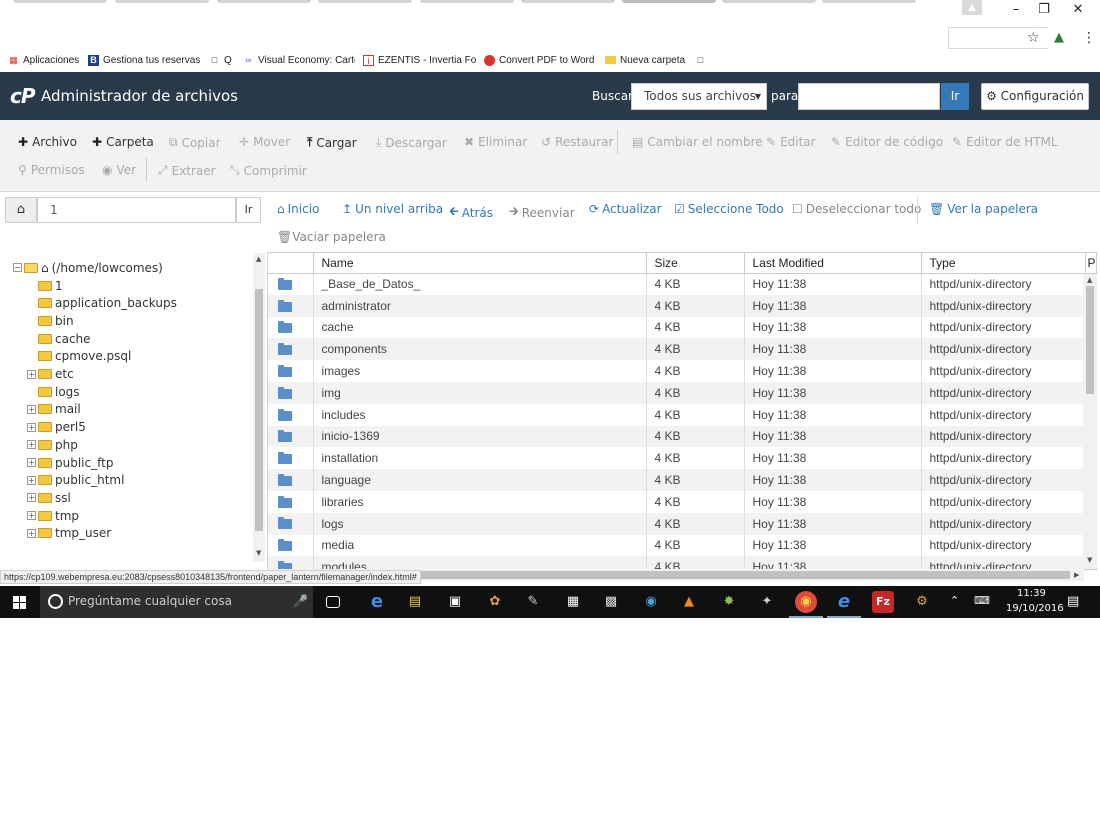 This screenshot has height=837, width=1100. What do you see at coordinates (844, 604) in the screenshot?
I see `internet-explorer-icon: e` at bounding box center [844, 604].